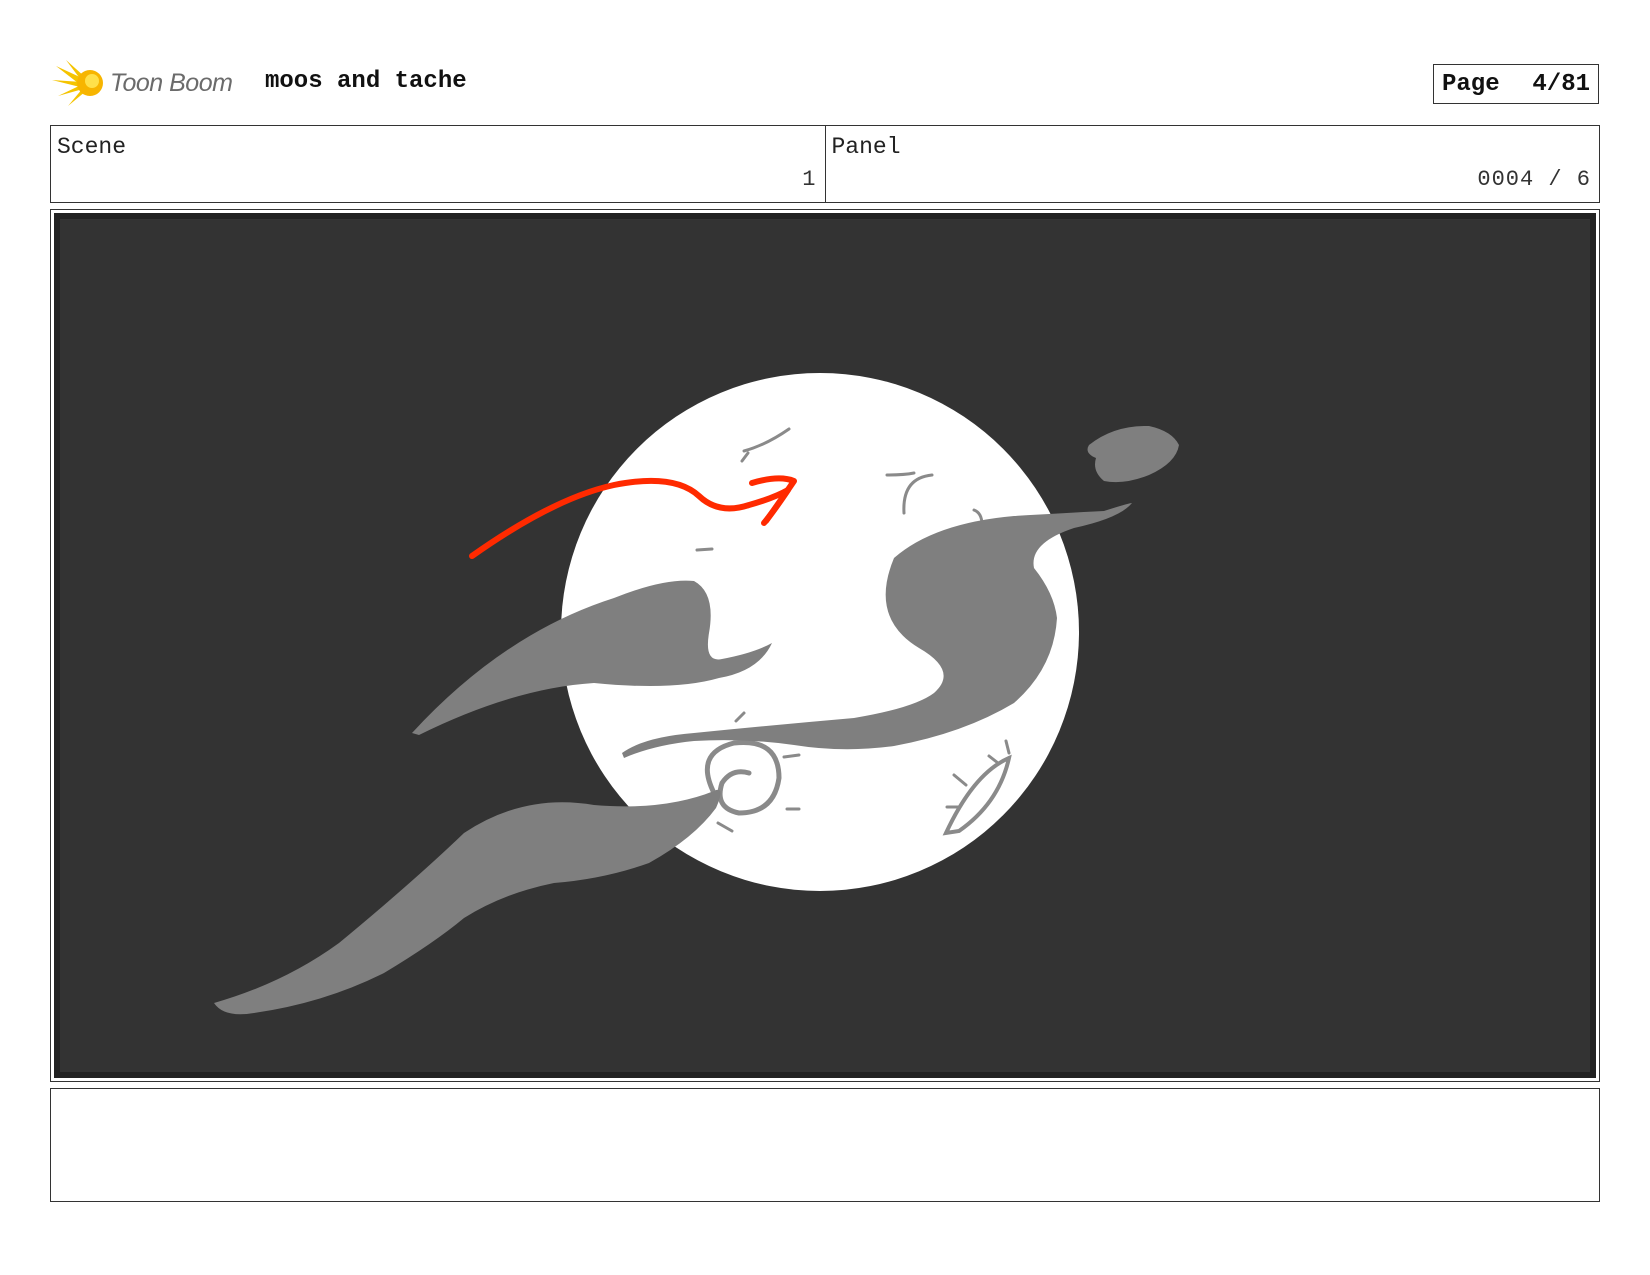 This screenshot has height=1275, width=1650. Describe the element at coordinates (77, 83) in the screenshot. I see `toon-boom-logo-icon` at that location.